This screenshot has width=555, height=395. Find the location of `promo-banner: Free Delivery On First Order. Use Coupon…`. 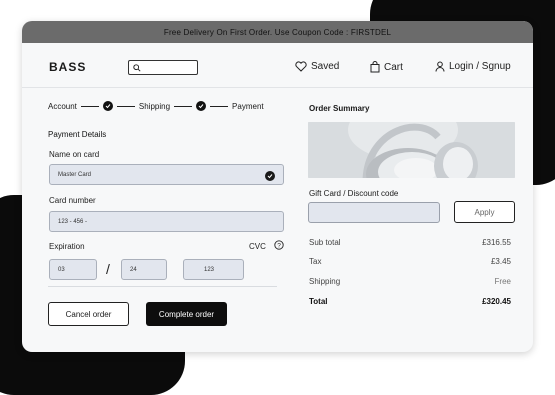

promo-banner: Free Delivery On First Order. Use Coupon… is located at coordinates (277, 32).